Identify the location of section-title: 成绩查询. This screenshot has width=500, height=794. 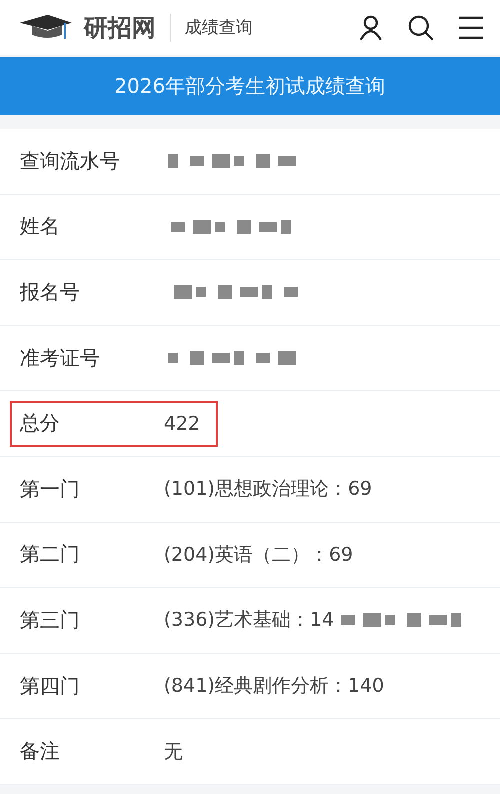
(219, 28).